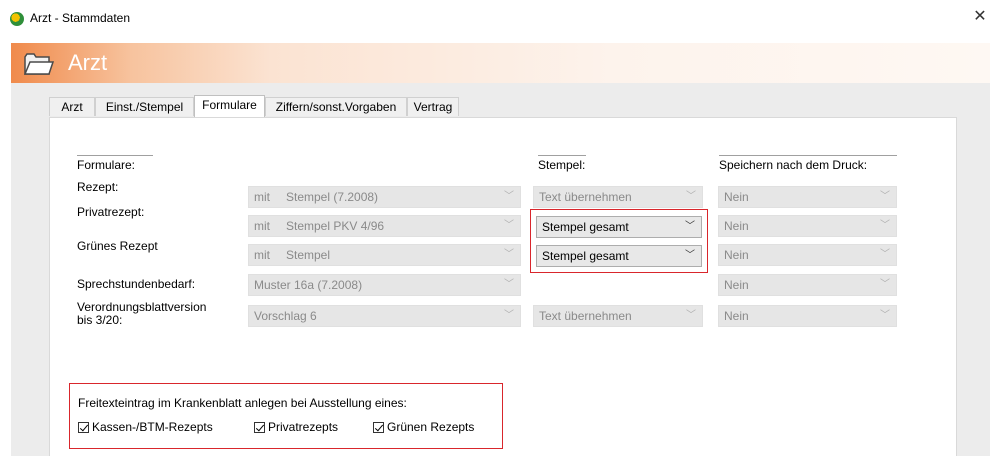 This screenshot has height=456, width=999. What do you see at coordinates (39, 64) in the screenshot?
I see `folder-icon` at bounding box center [39, 64].